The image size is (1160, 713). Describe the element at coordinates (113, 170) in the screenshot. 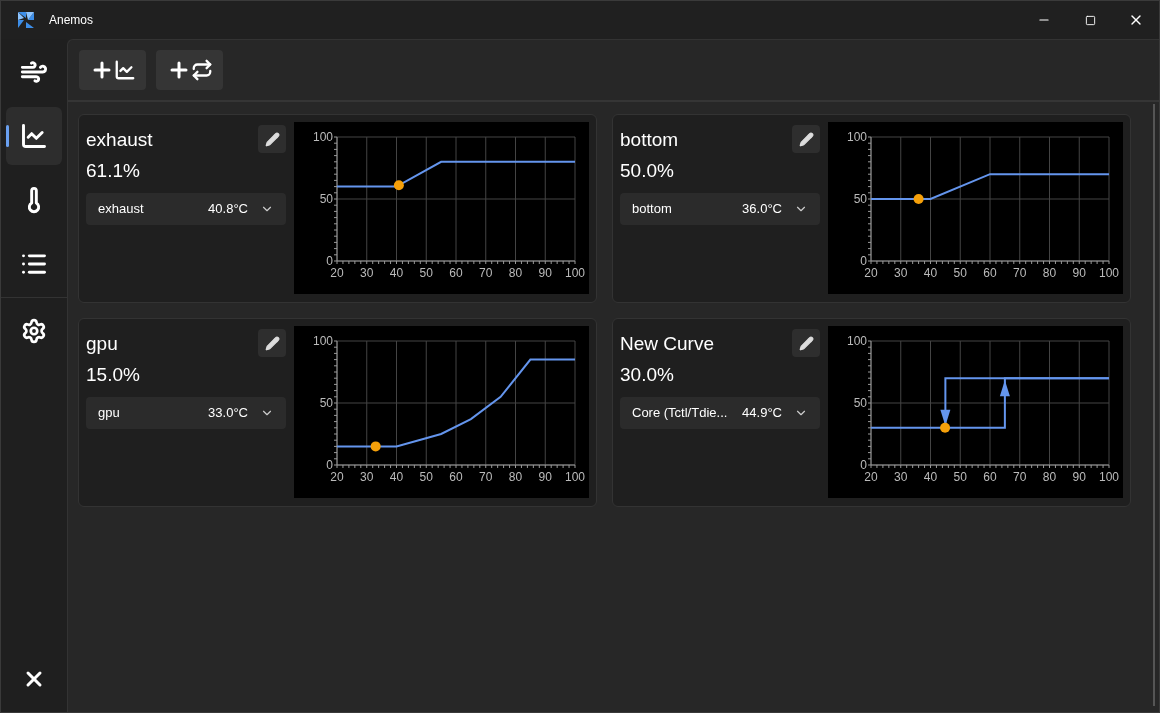

I see `fan-percentage: 61.1%` at that location.